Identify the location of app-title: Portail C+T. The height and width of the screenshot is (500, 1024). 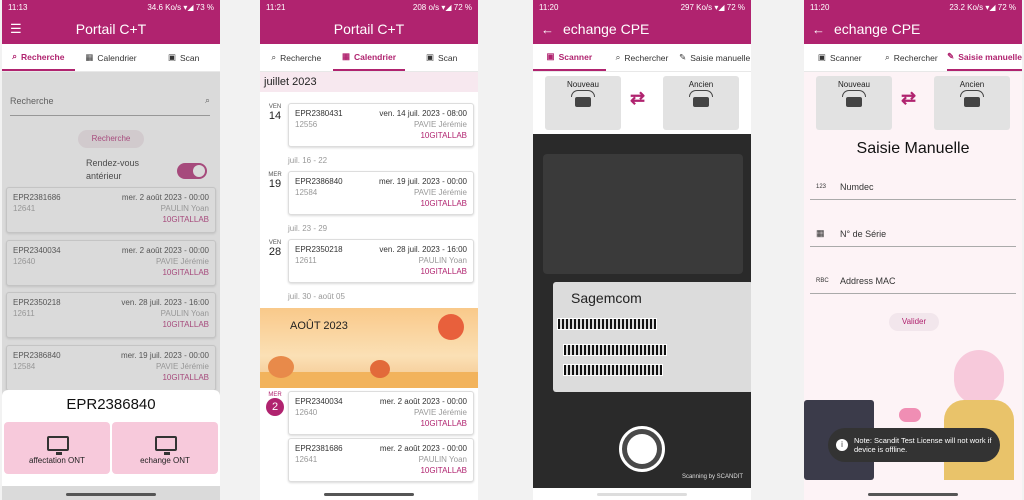
(369, 29).